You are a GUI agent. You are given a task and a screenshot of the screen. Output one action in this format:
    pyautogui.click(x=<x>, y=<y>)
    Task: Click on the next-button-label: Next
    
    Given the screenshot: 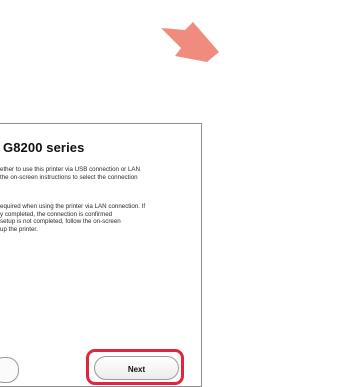 What is the action you would take?
    pyautogui.click(x=136, y=369)
    